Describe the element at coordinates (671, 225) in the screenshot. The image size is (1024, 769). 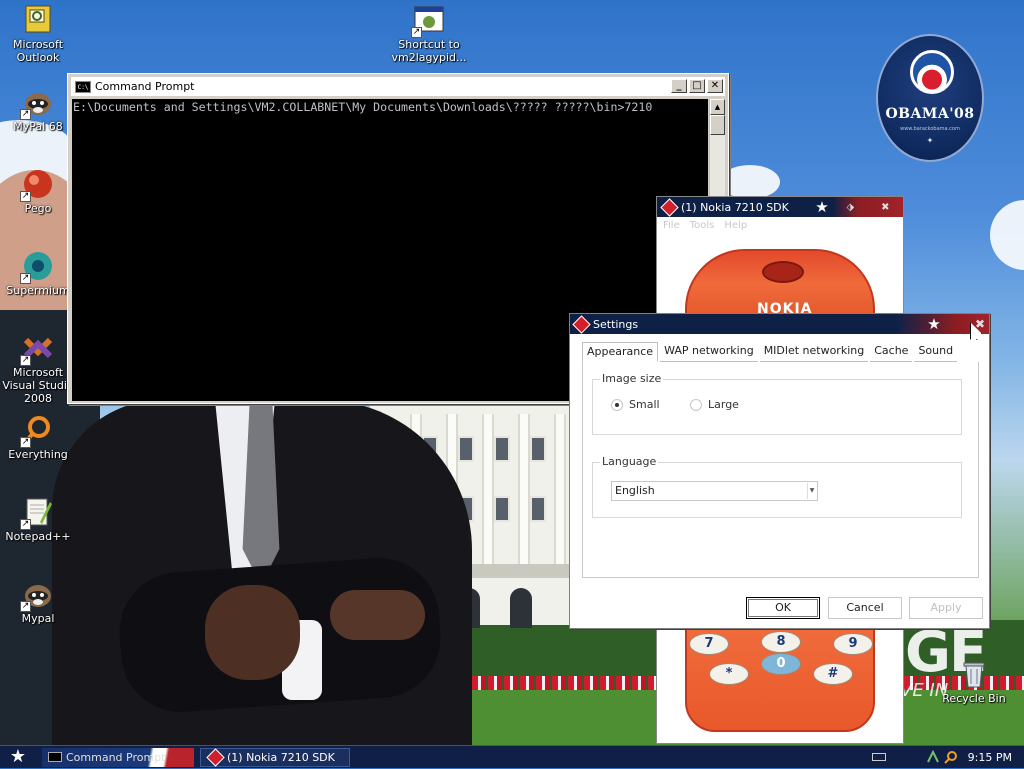
I see `menu-file: File` at that location.